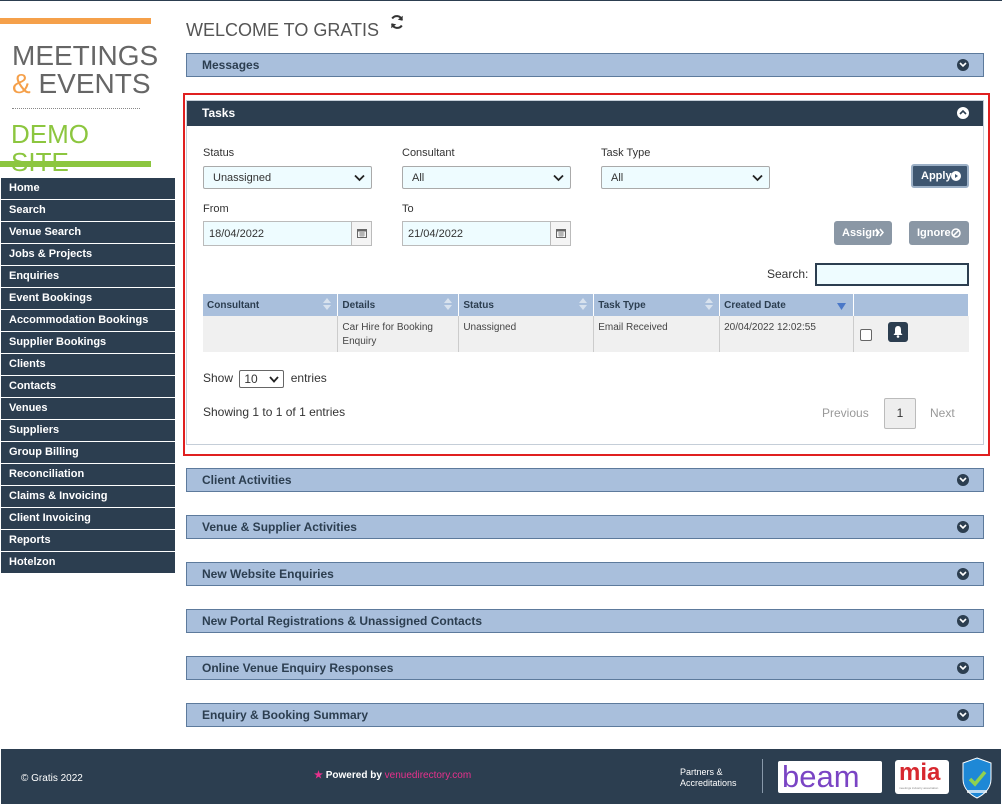  Describe the element at coordinates (845, 413) in the screenshot. I see `pagination-previous: Previous` at that location.